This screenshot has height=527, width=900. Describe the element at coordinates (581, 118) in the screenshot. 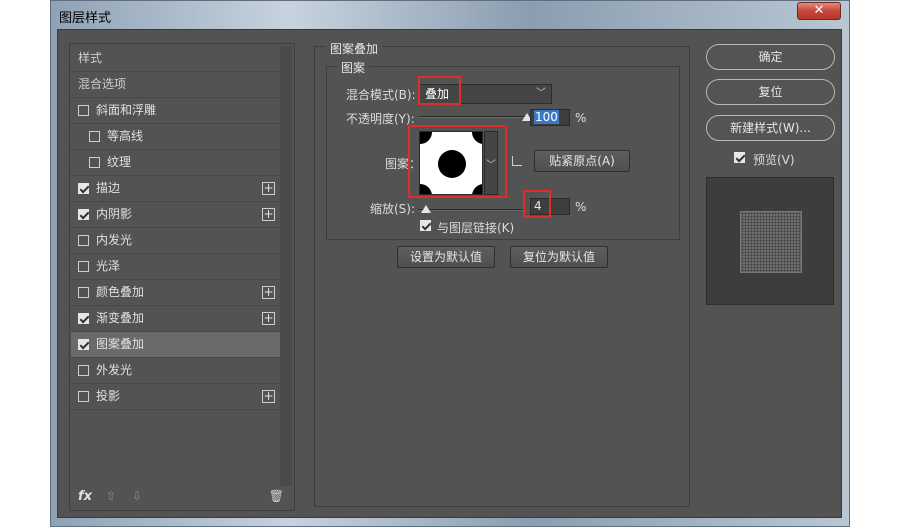

I see `opacity-unit: %` at that location.